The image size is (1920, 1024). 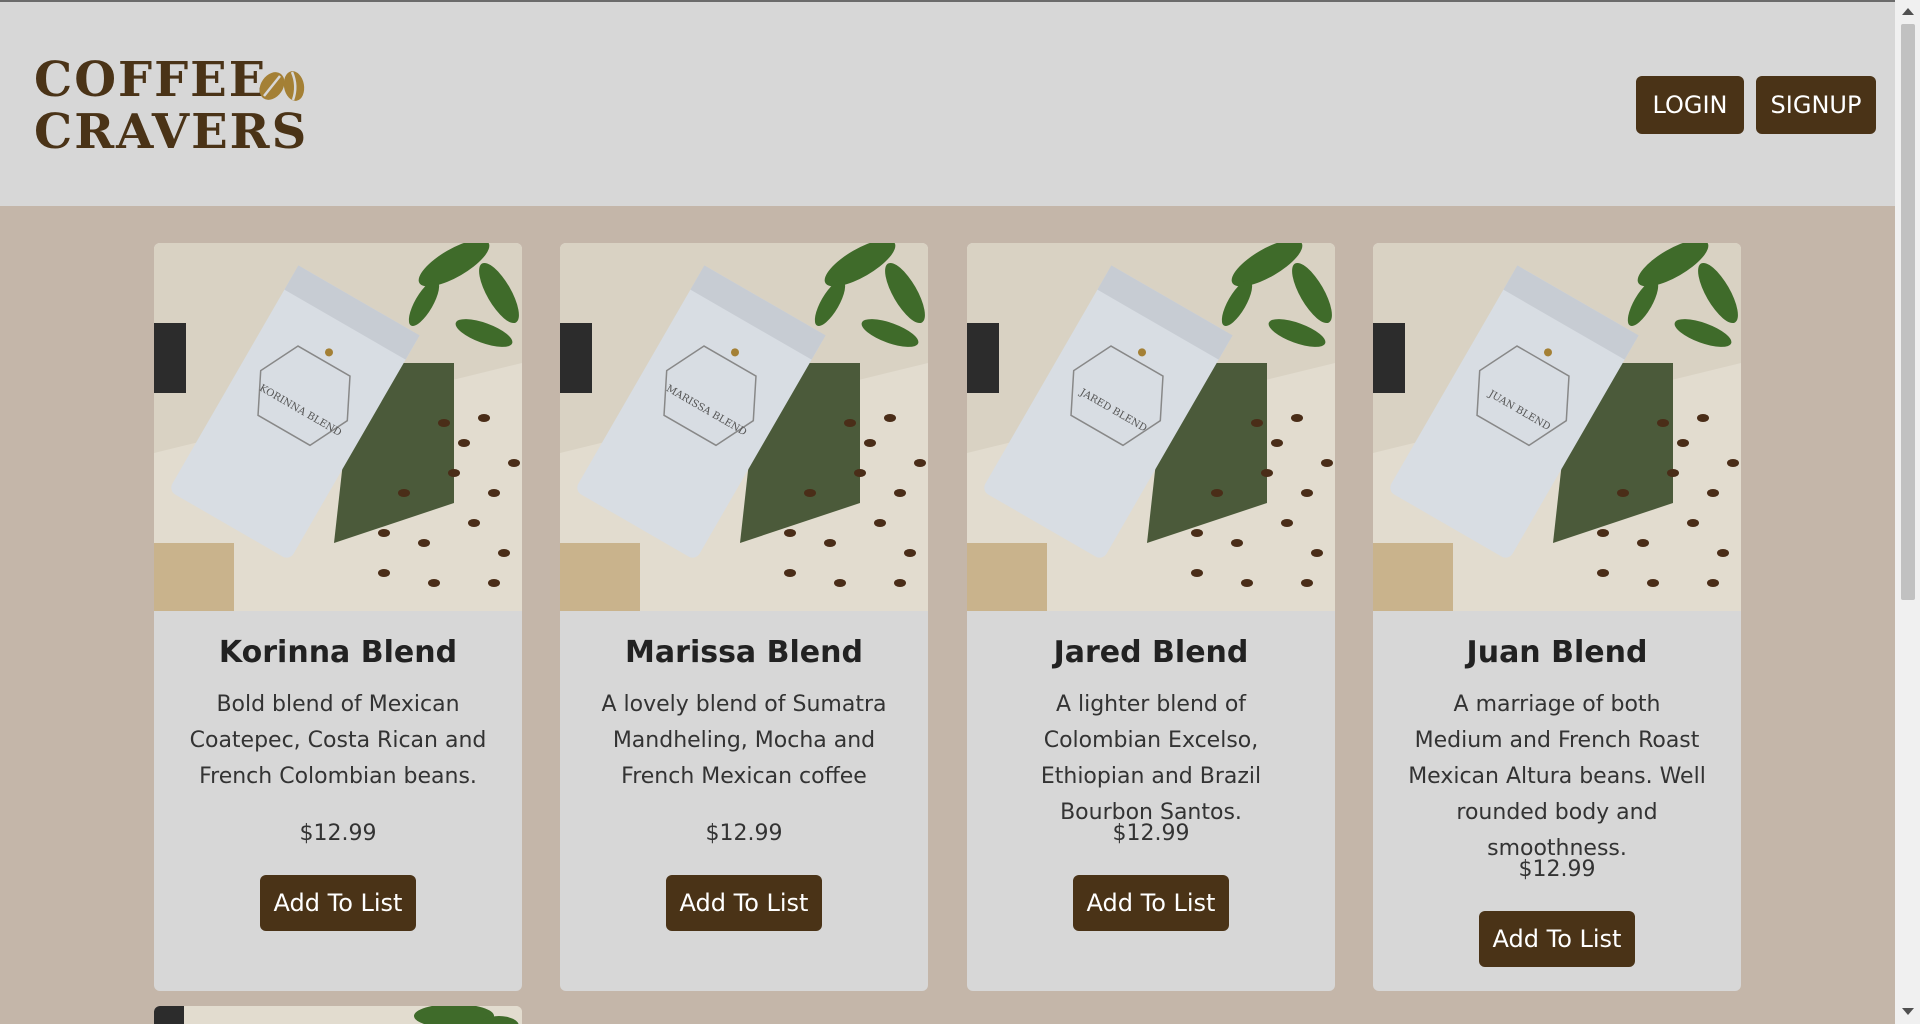 I want to click on product-title: Juan Blend, so click(x=1557, y=652).